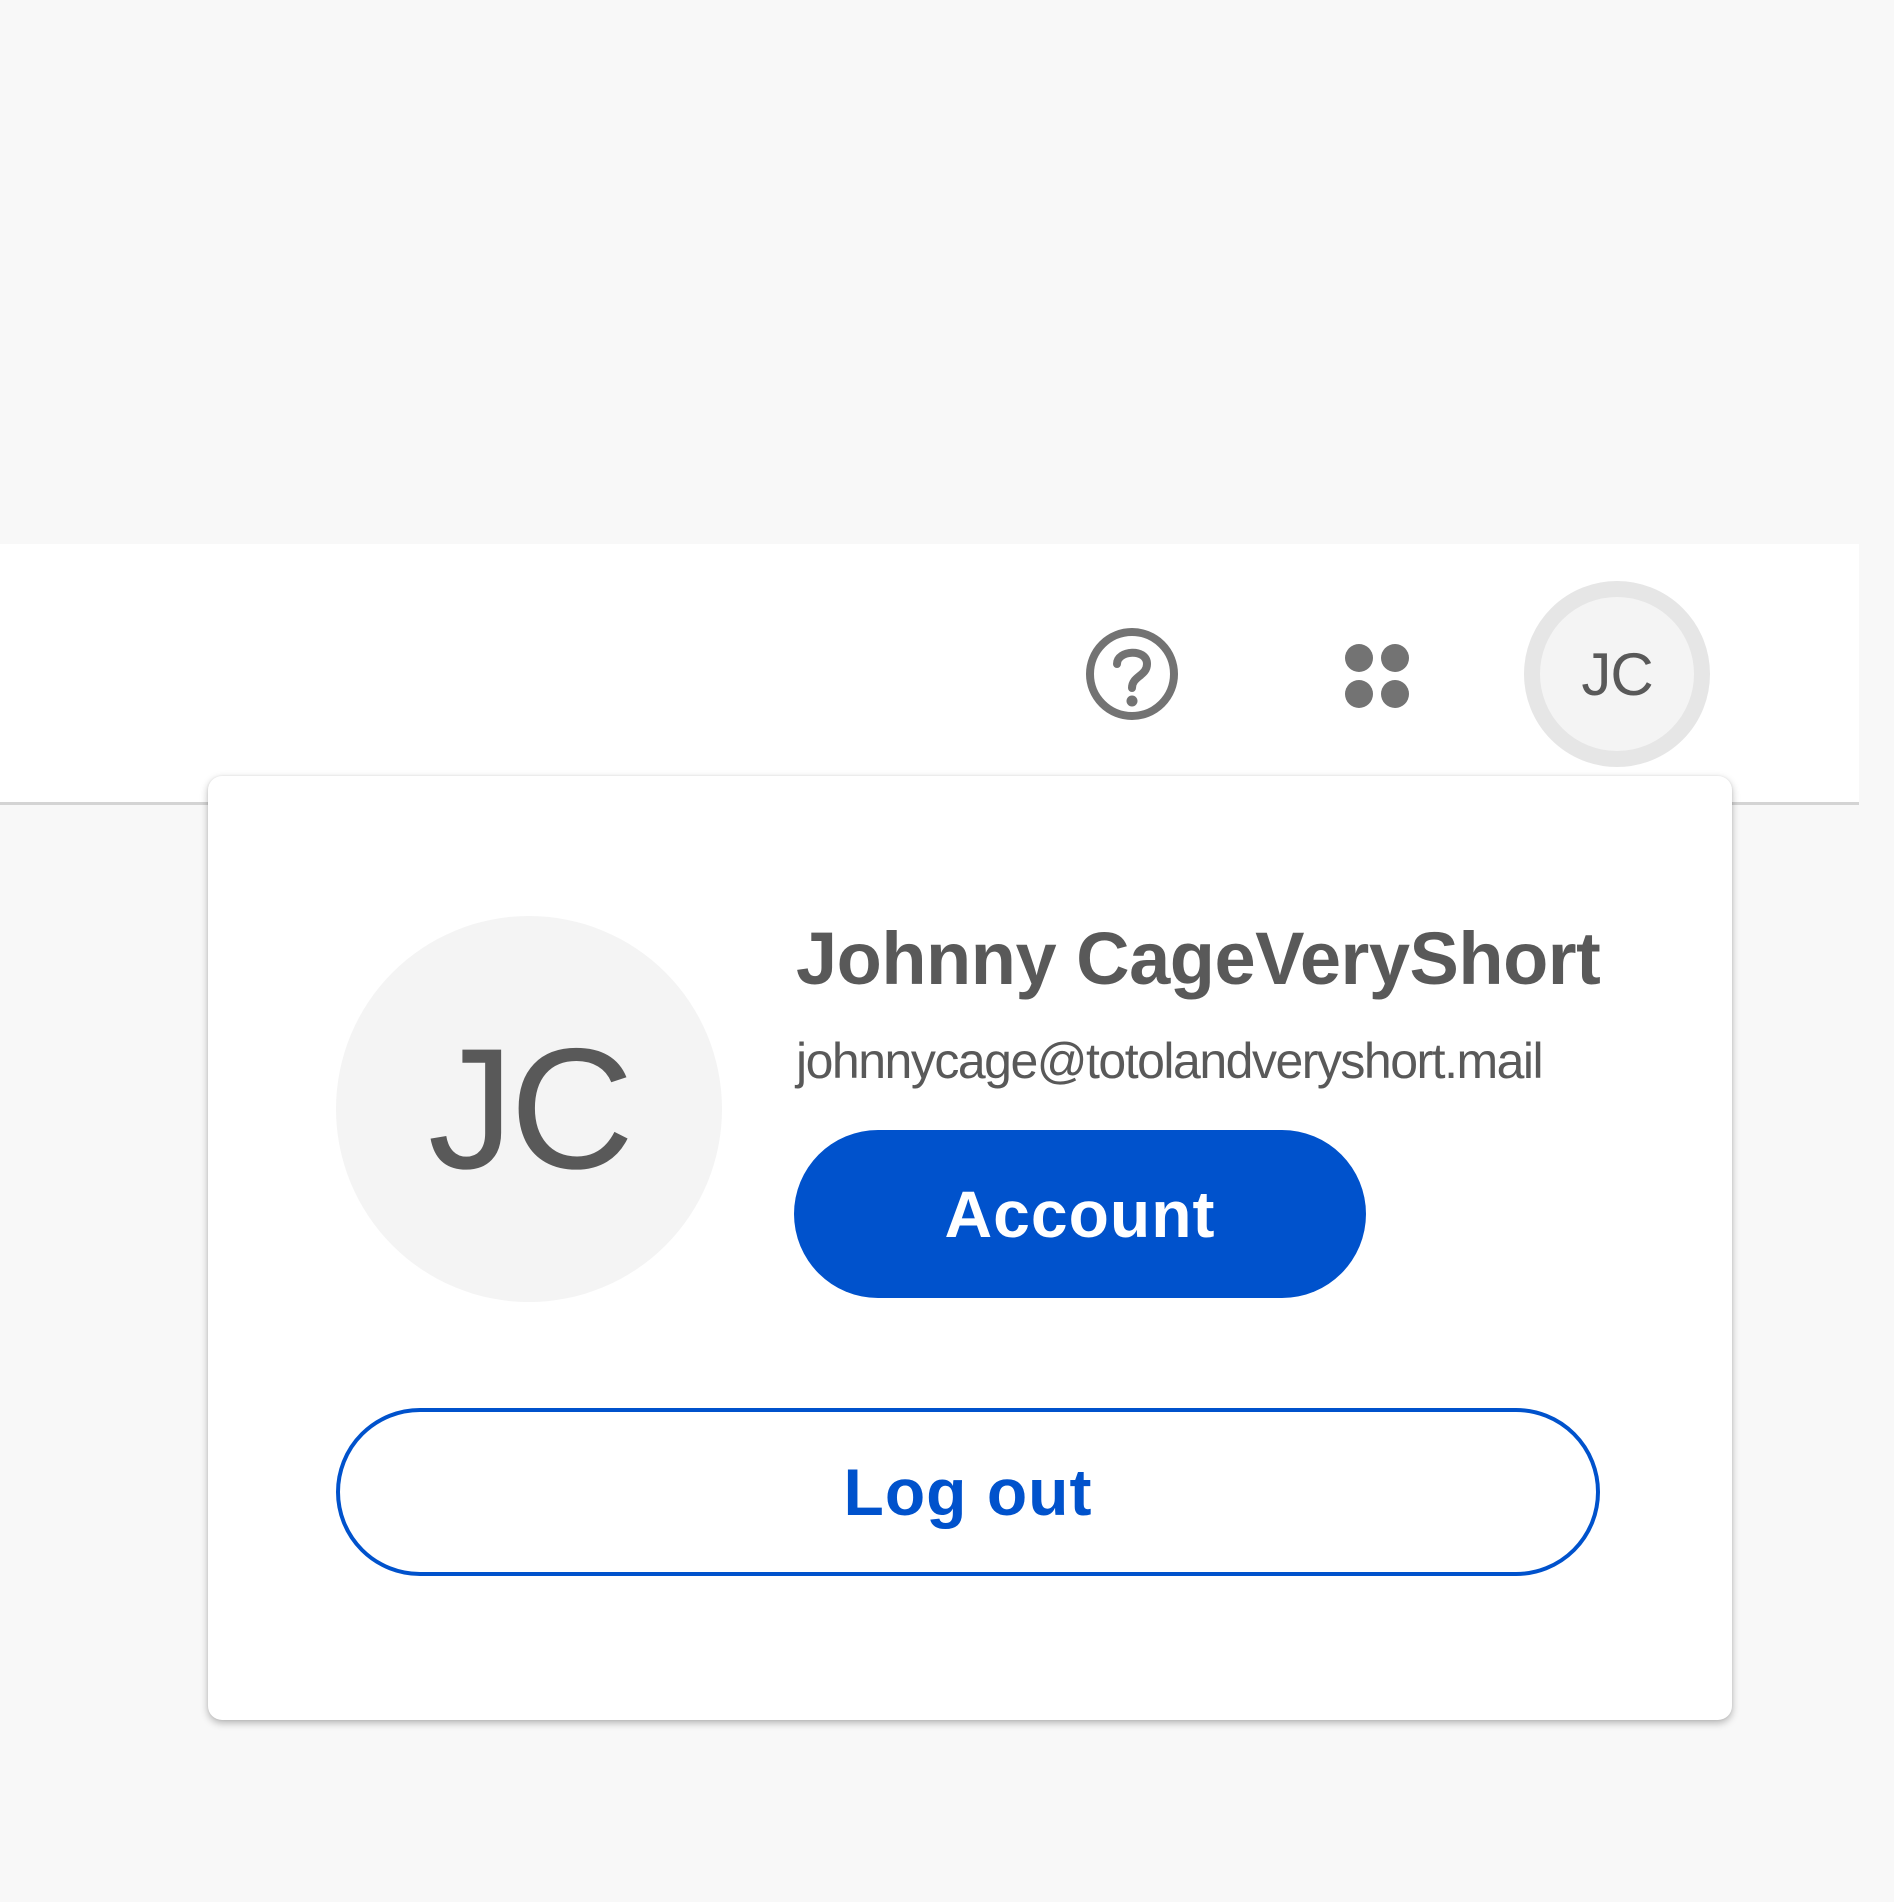 The height and width of the screenshot is (1902, 1894). What do you see at coordinates (1080, 1214) in the screenshot?
I see `account-button: Account` at bounding box center [1080, 1214].